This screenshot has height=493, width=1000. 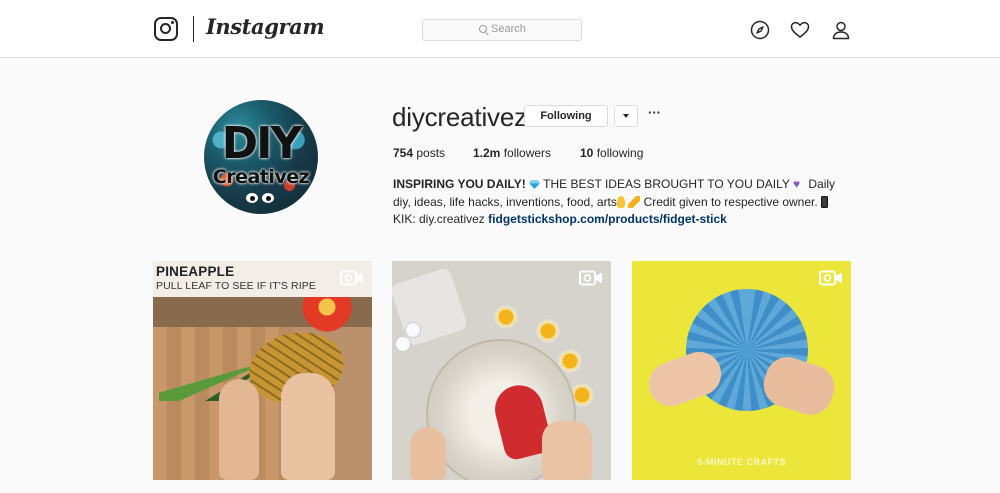 I want to click on search-input: Search, so click(x=502, y=30).